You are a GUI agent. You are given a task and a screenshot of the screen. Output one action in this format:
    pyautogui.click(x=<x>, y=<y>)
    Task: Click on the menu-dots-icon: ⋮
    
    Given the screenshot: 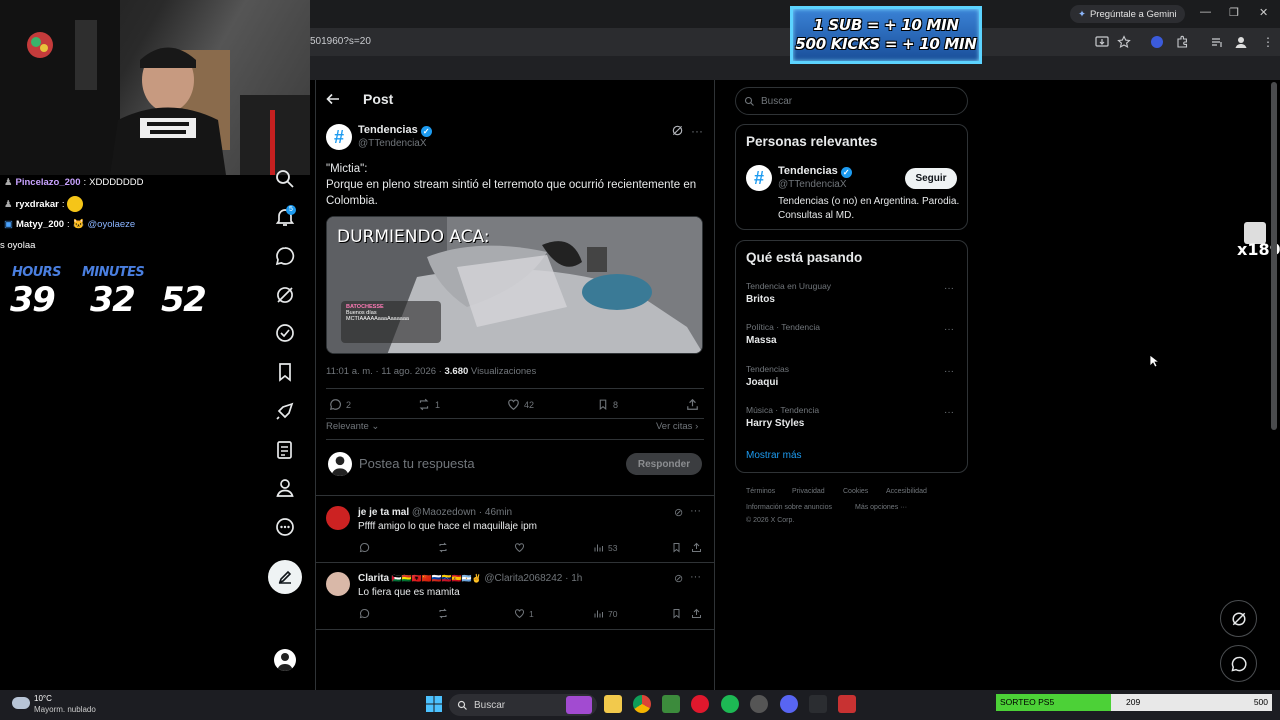 What is the action you would take?
    pyautogui.click(x=1268, y=42)
    